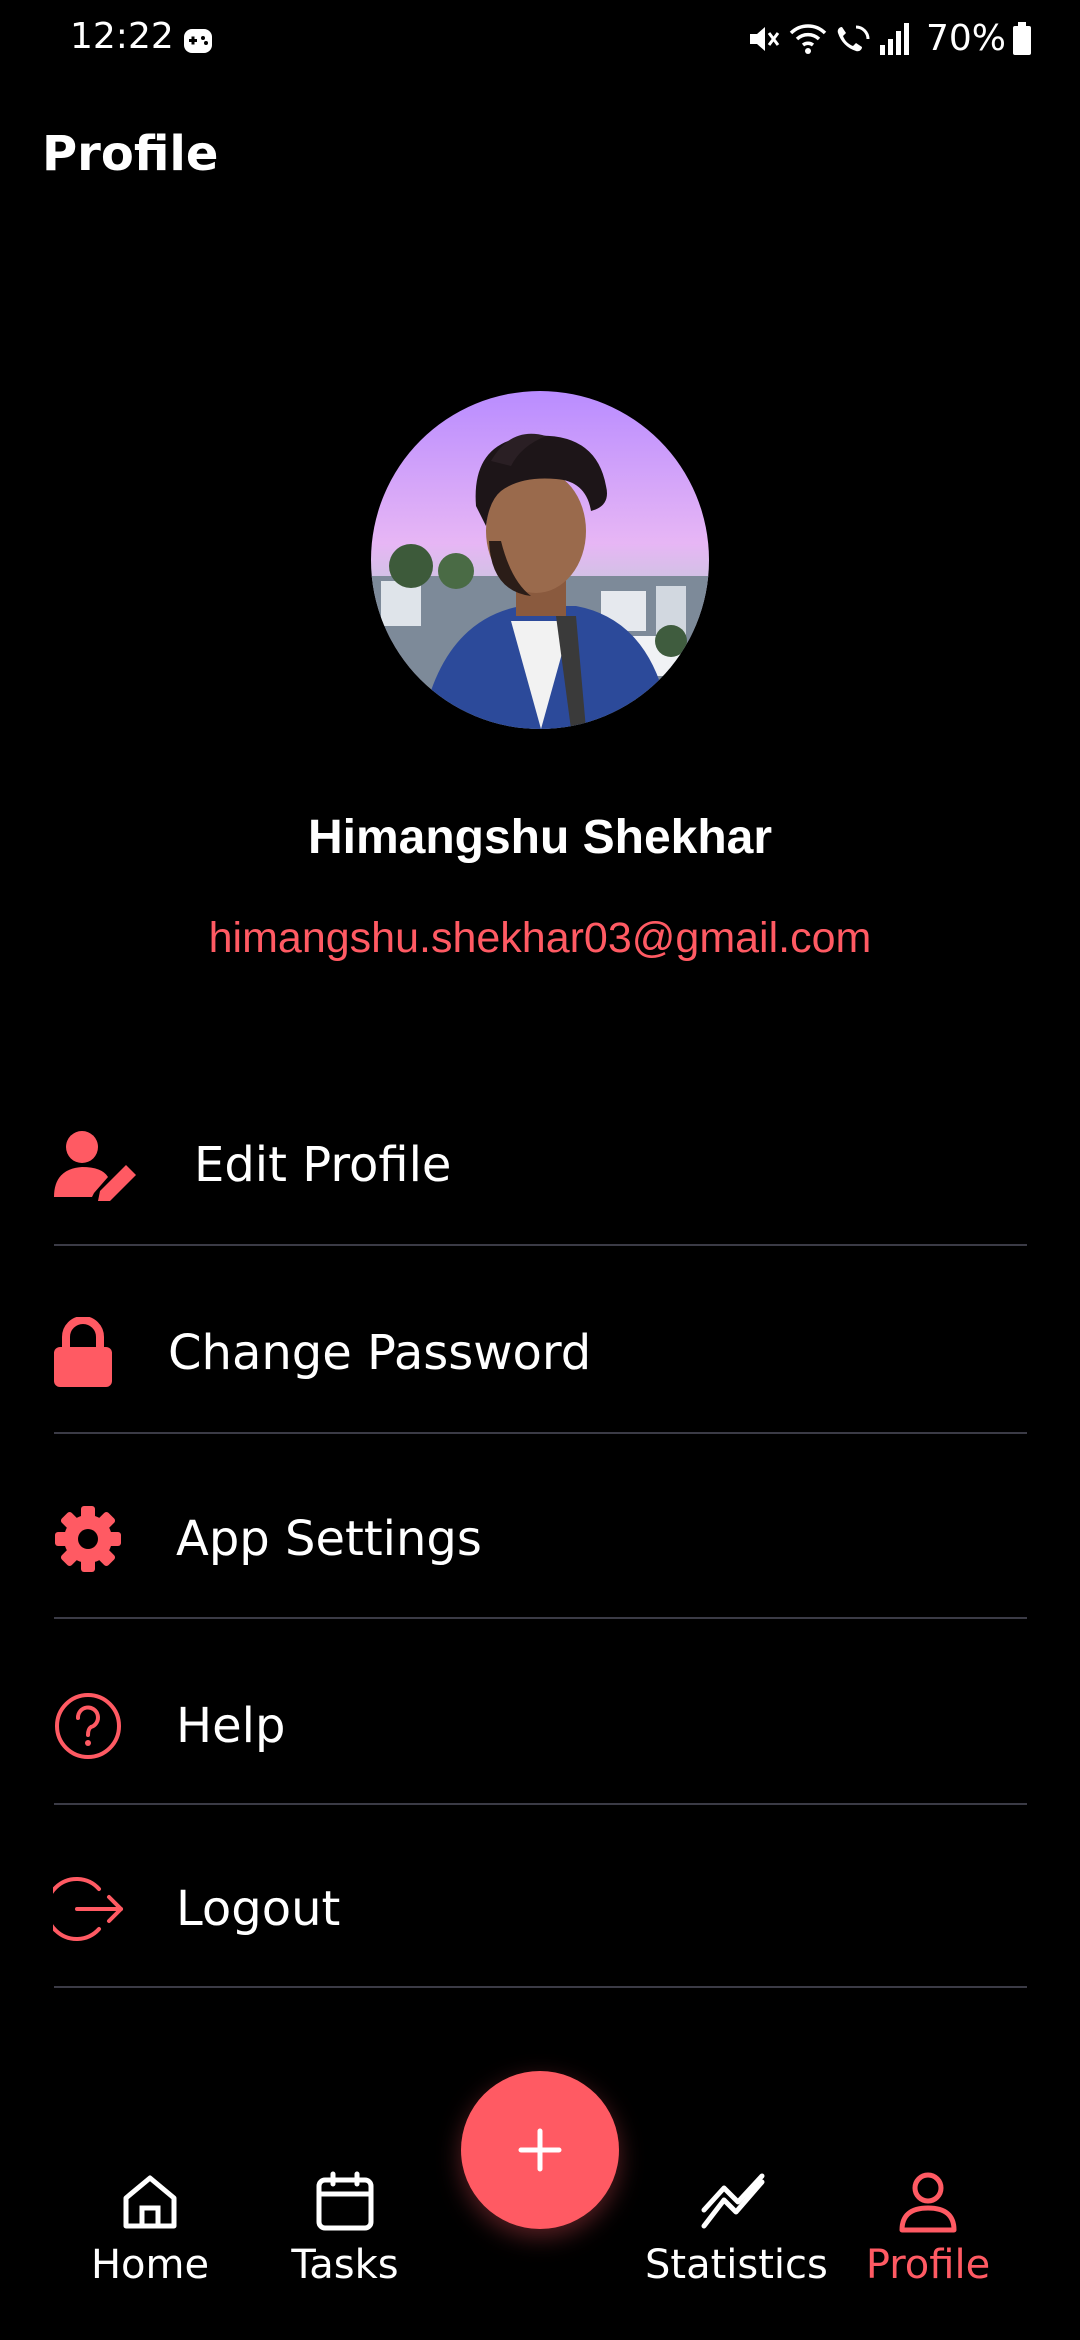 This screenshot has width=1080, height=2340. What do you see at coordinates (808, 38) in the screenshot?
I see `wifi-icon` at bounding box center [808, 38].